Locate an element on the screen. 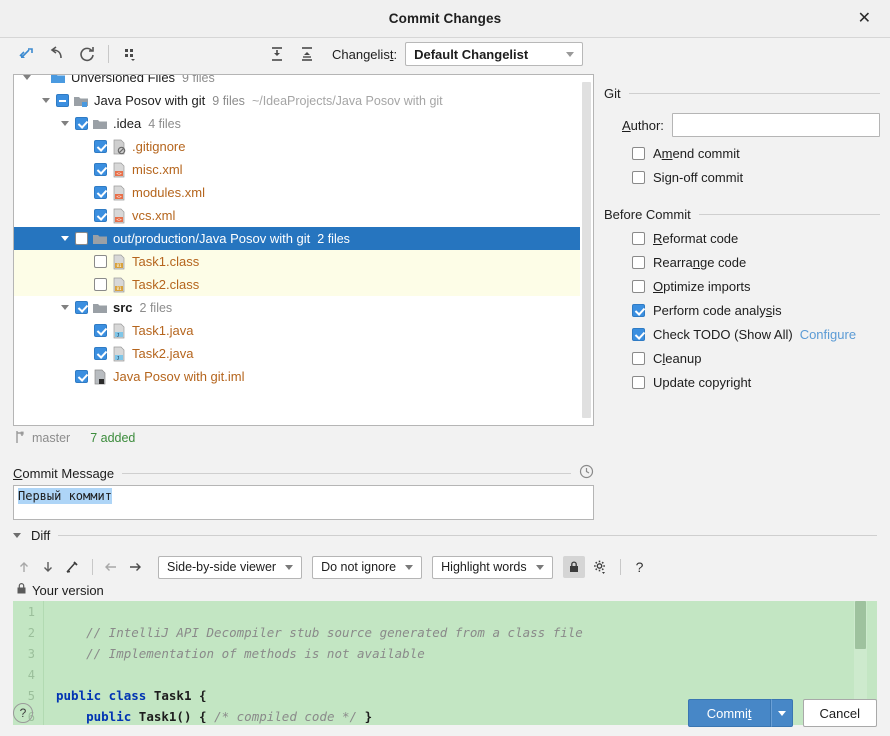  expand-all-icon is located at coordinates (277, 54).